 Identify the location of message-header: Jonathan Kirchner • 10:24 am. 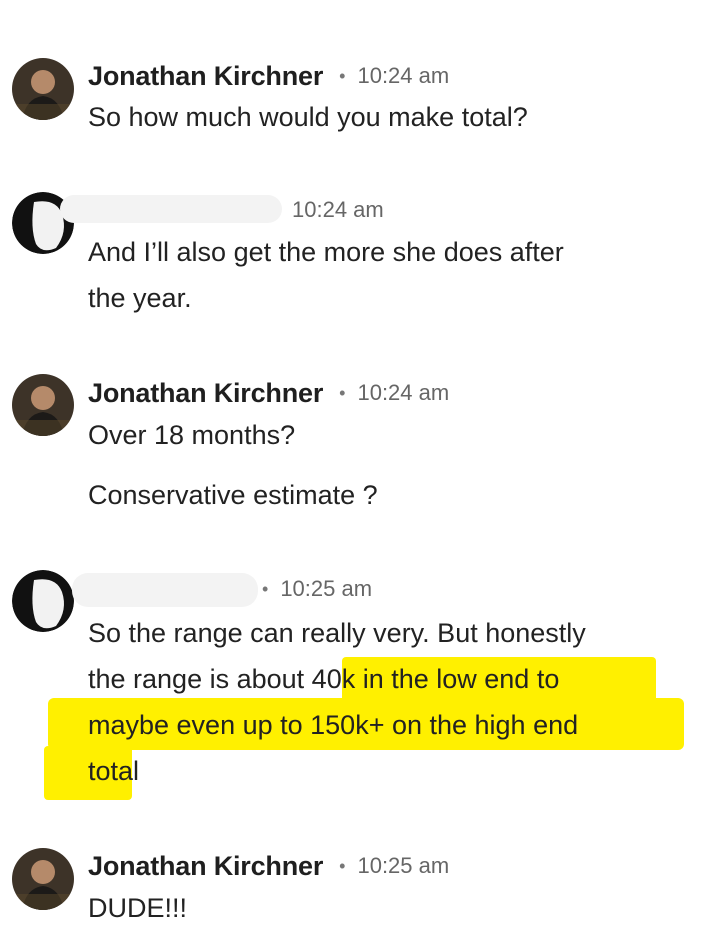
(268, 393).